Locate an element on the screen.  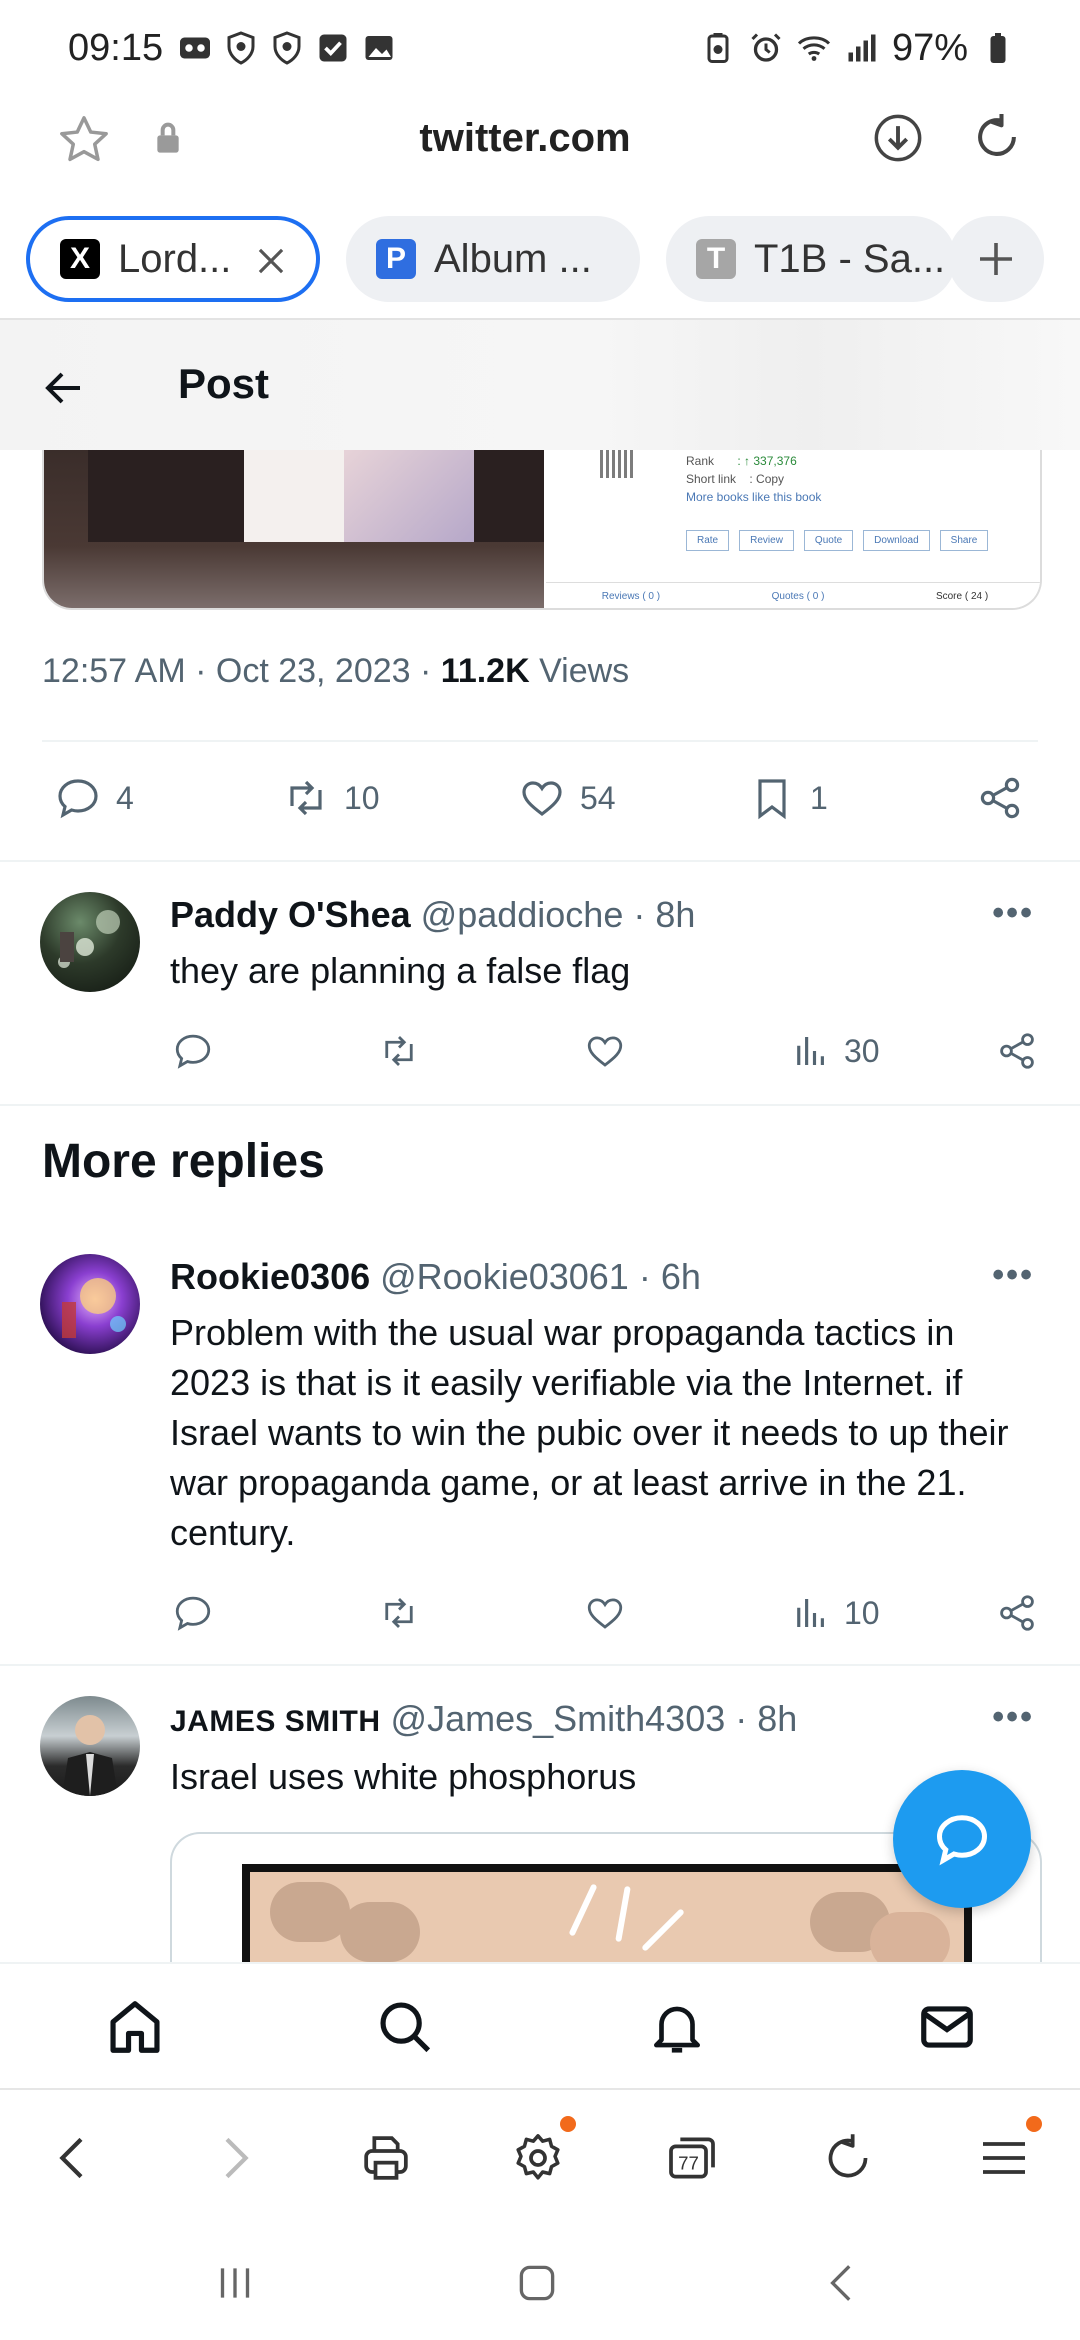
tabs-switcher-button: 77 is located at coordinates (692, 2160).